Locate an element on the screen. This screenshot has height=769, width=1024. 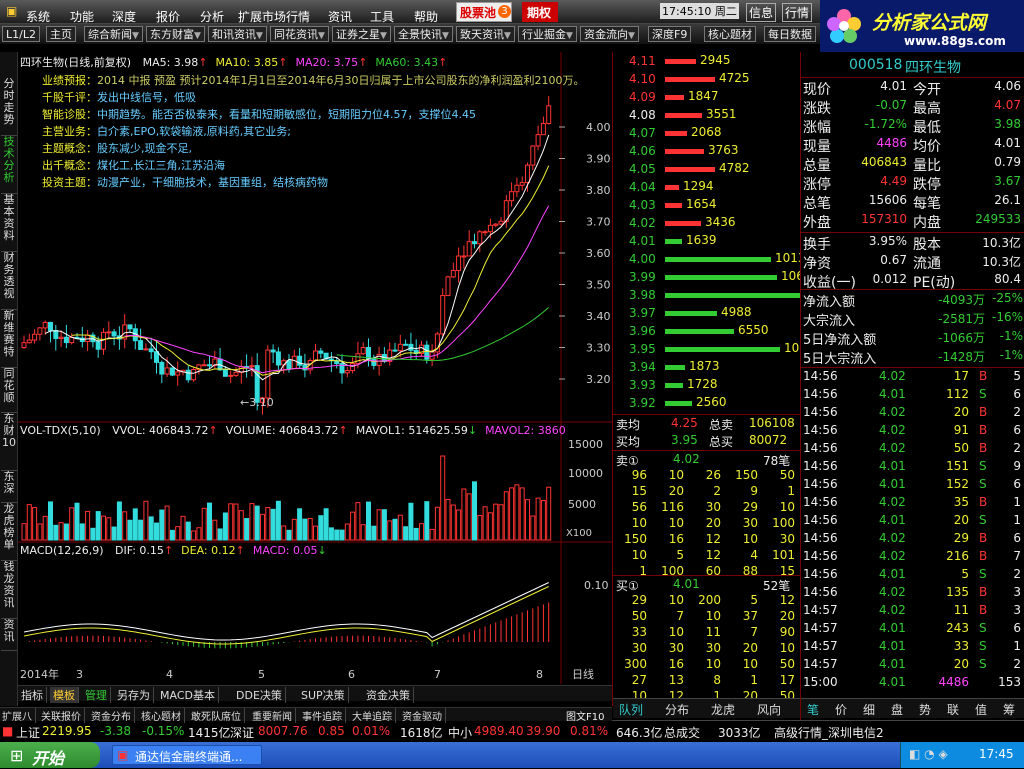
f10-button: 图文F10 is located at coordinates (585, 715).